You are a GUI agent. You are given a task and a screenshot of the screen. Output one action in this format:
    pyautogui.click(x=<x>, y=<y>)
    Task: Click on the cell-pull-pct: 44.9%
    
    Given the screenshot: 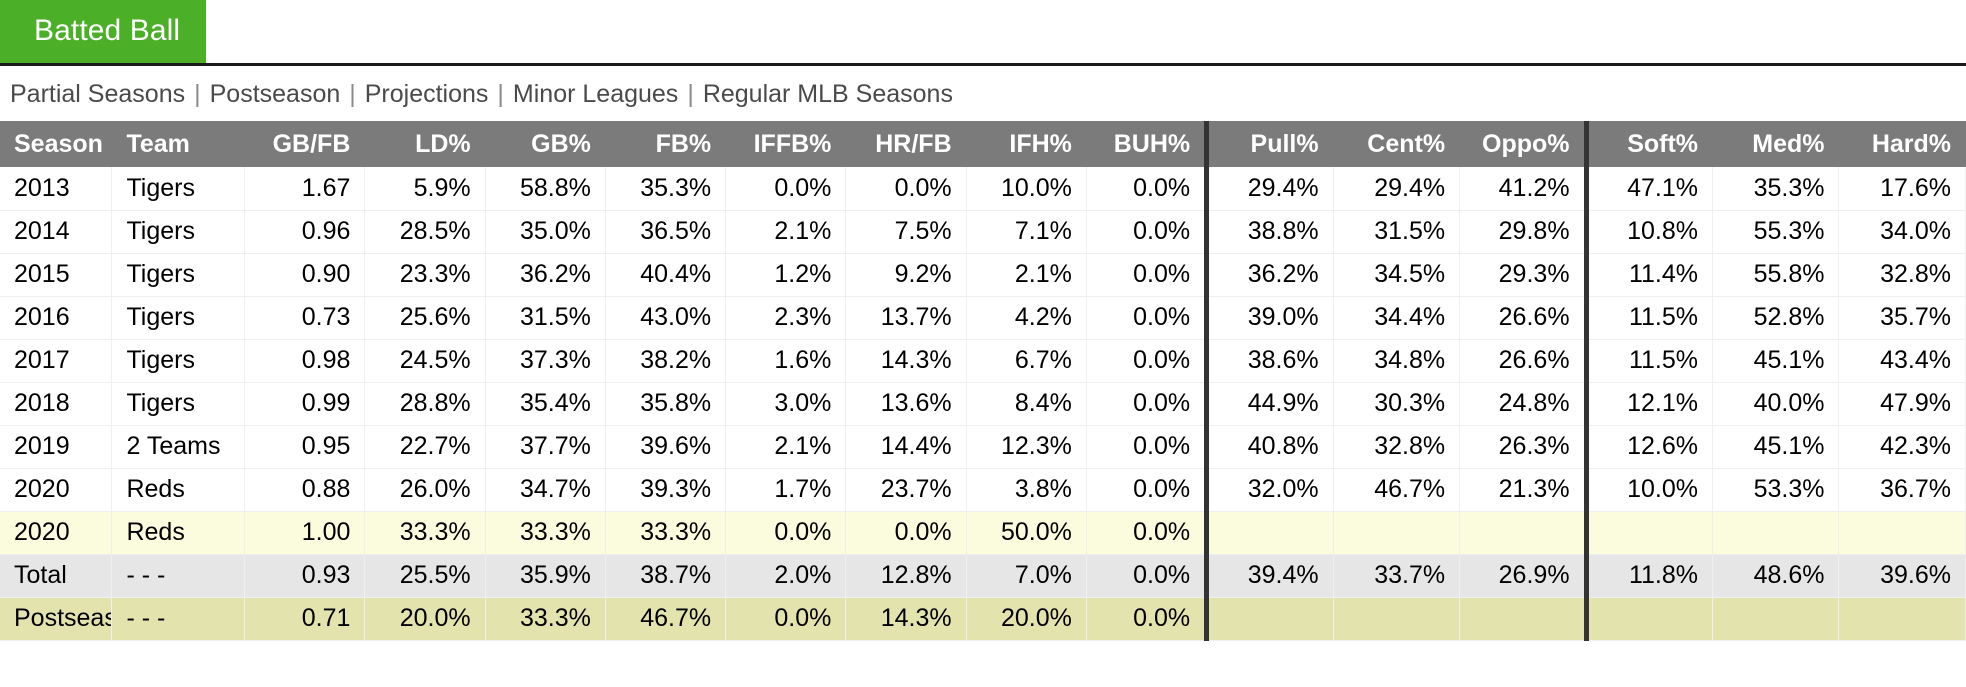 What is the action you would take?
    pyautogui.click(x=1269, y=404)
    